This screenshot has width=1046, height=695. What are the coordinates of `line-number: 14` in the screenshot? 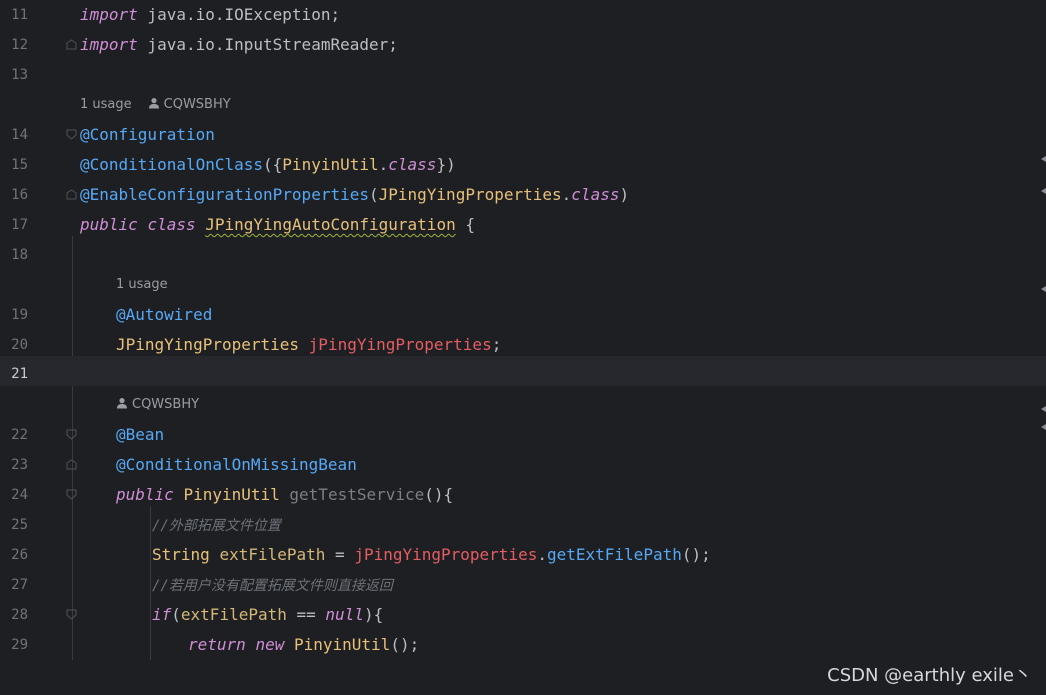 It's located at (19, 135).